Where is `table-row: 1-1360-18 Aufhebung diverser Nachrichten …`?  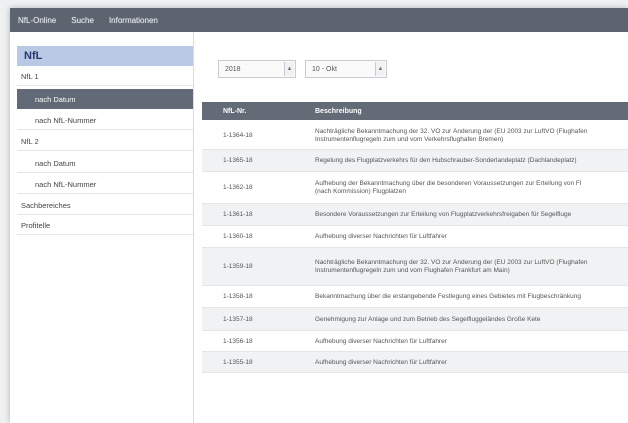
table-row: 1-1360-18 Aufhebung diverser Nachrichten … is located at coordinates (415, 237).